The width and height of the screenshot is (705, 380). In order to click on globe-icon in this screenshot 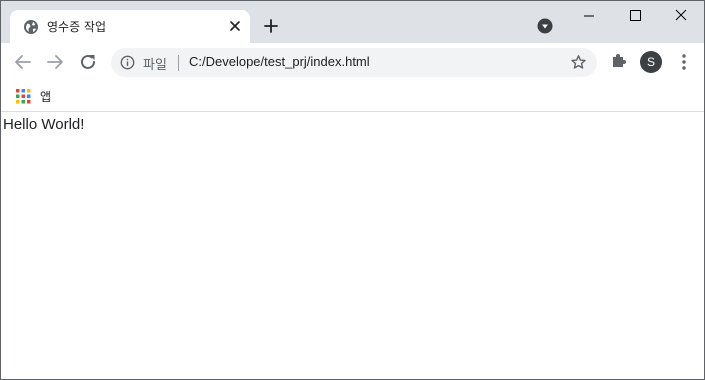, I will do `click(31, 27)`.